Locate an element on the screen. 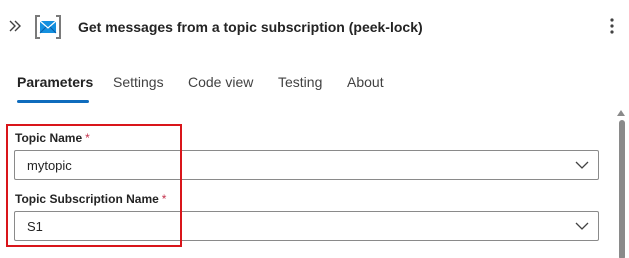  tab-about: About is located at coordinates (365, 82).